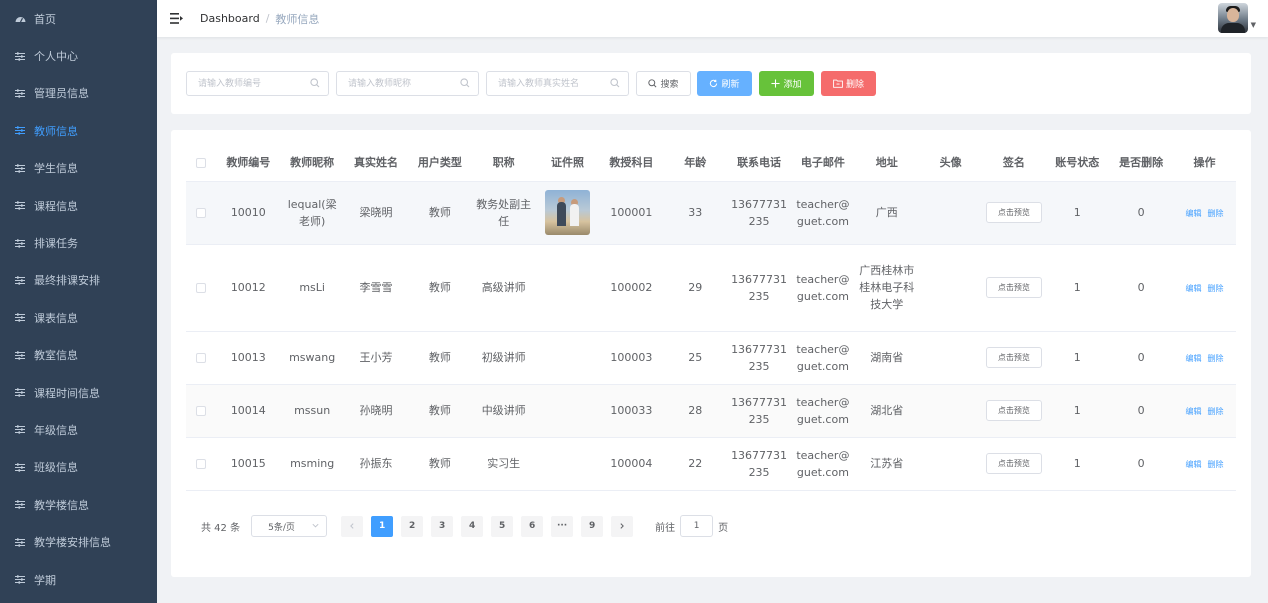  What do you see at coordinates (472, 526) in the screenshot?
I see `page-number-button: 4` at bounding box center [472, 526].